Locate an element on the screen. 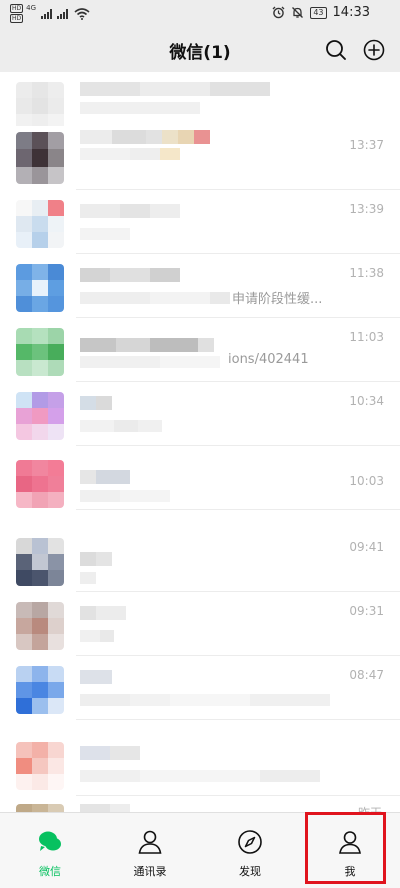 Image resolution: width=400 pixels, height=888 pixels. highlight-annotation-box is located at coordinates (345, 848).